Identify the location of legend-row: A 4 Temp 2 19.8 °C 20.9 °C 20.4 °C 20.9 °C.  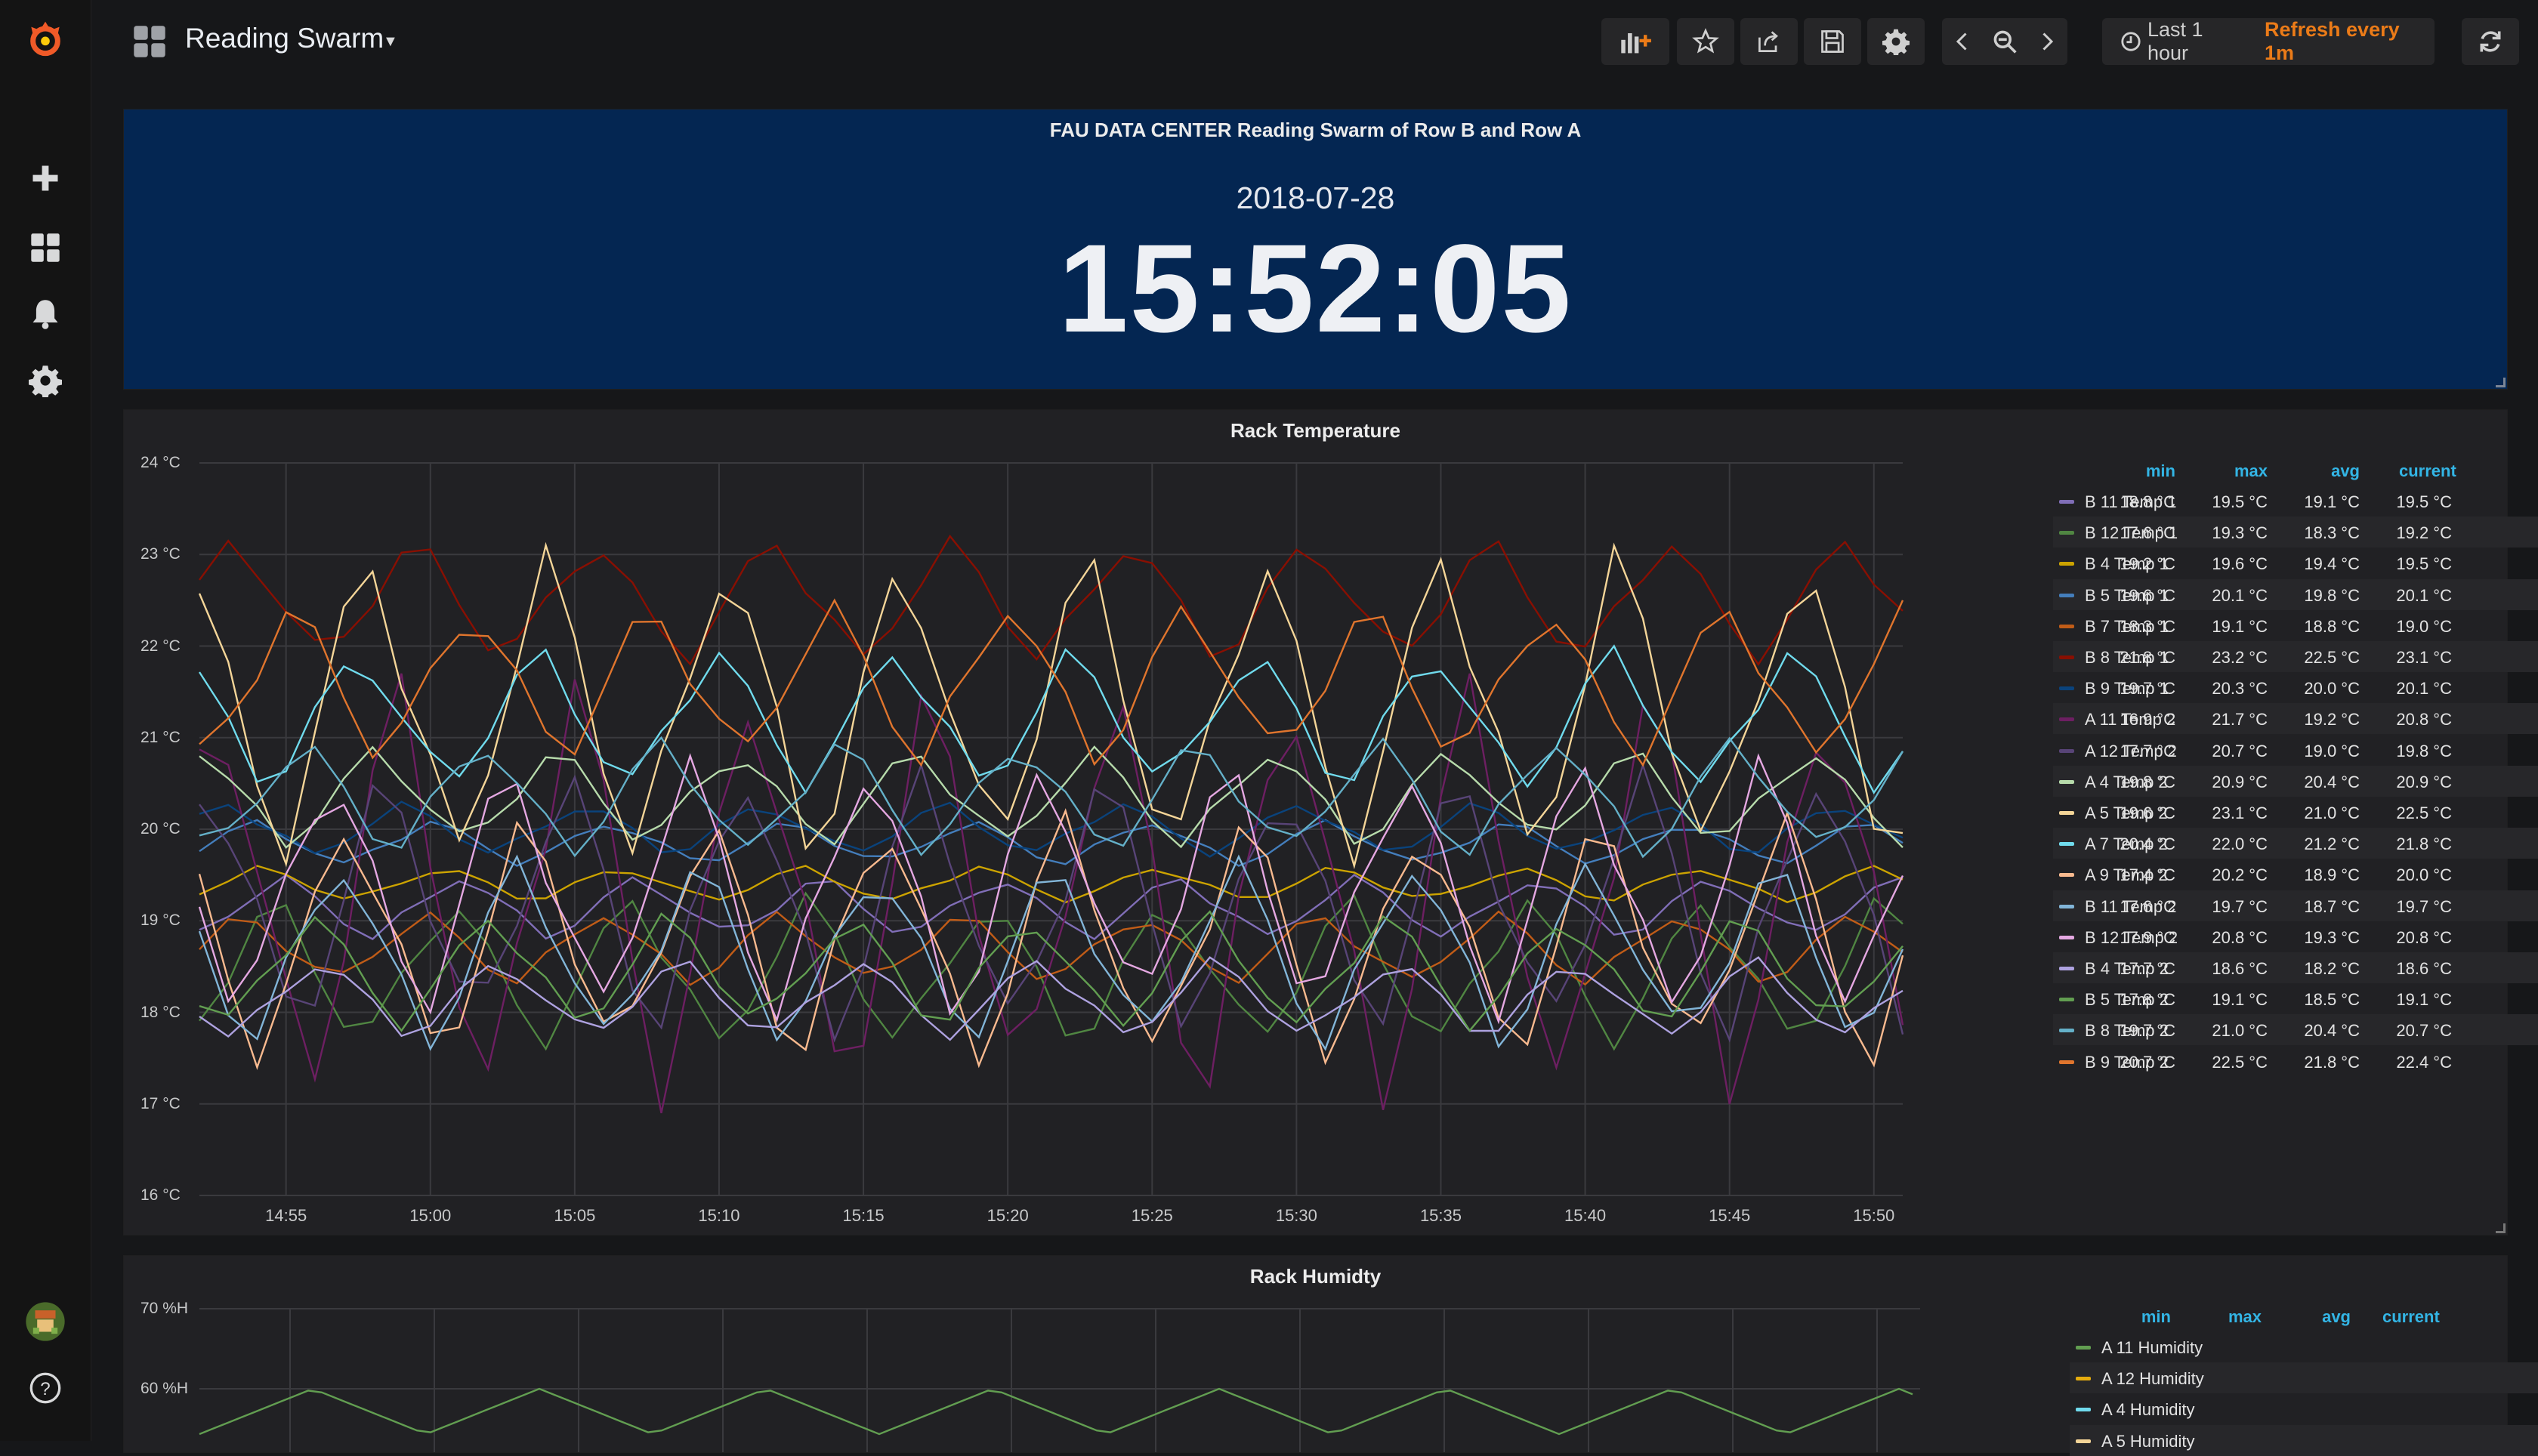
(2295, 781).